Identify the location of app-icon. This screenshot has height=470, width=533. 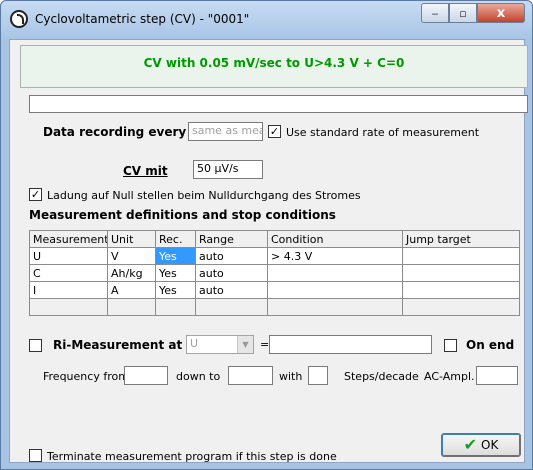
(19, 19).